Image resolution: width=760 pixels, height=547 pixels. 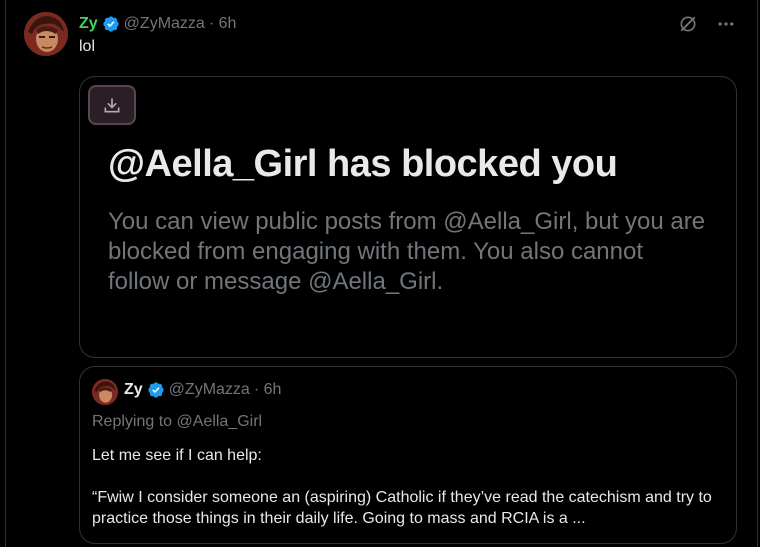 I want to click on avatar, so click(x=46, y=34).